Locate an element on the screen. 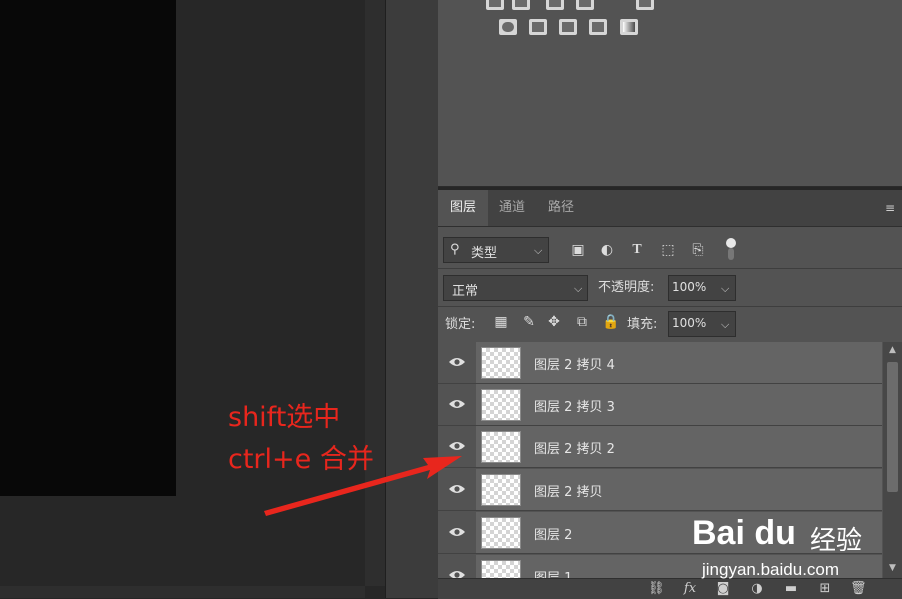 The width and height of the screenshot is (902, 599). scrollbar-thumb is located at coordinates (892, 427).